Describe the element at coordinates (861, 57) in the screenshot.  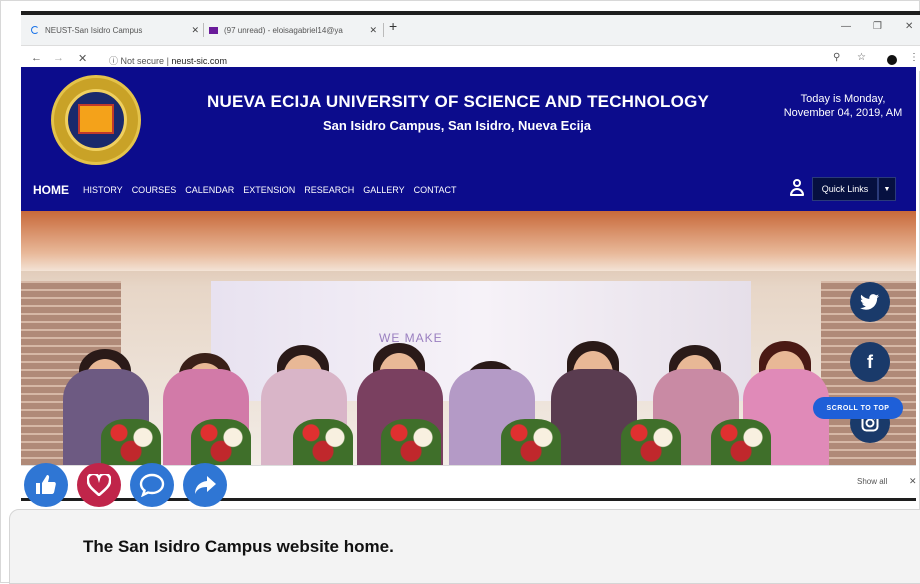
I see `bookmark-star-icon: ☆` at that location.